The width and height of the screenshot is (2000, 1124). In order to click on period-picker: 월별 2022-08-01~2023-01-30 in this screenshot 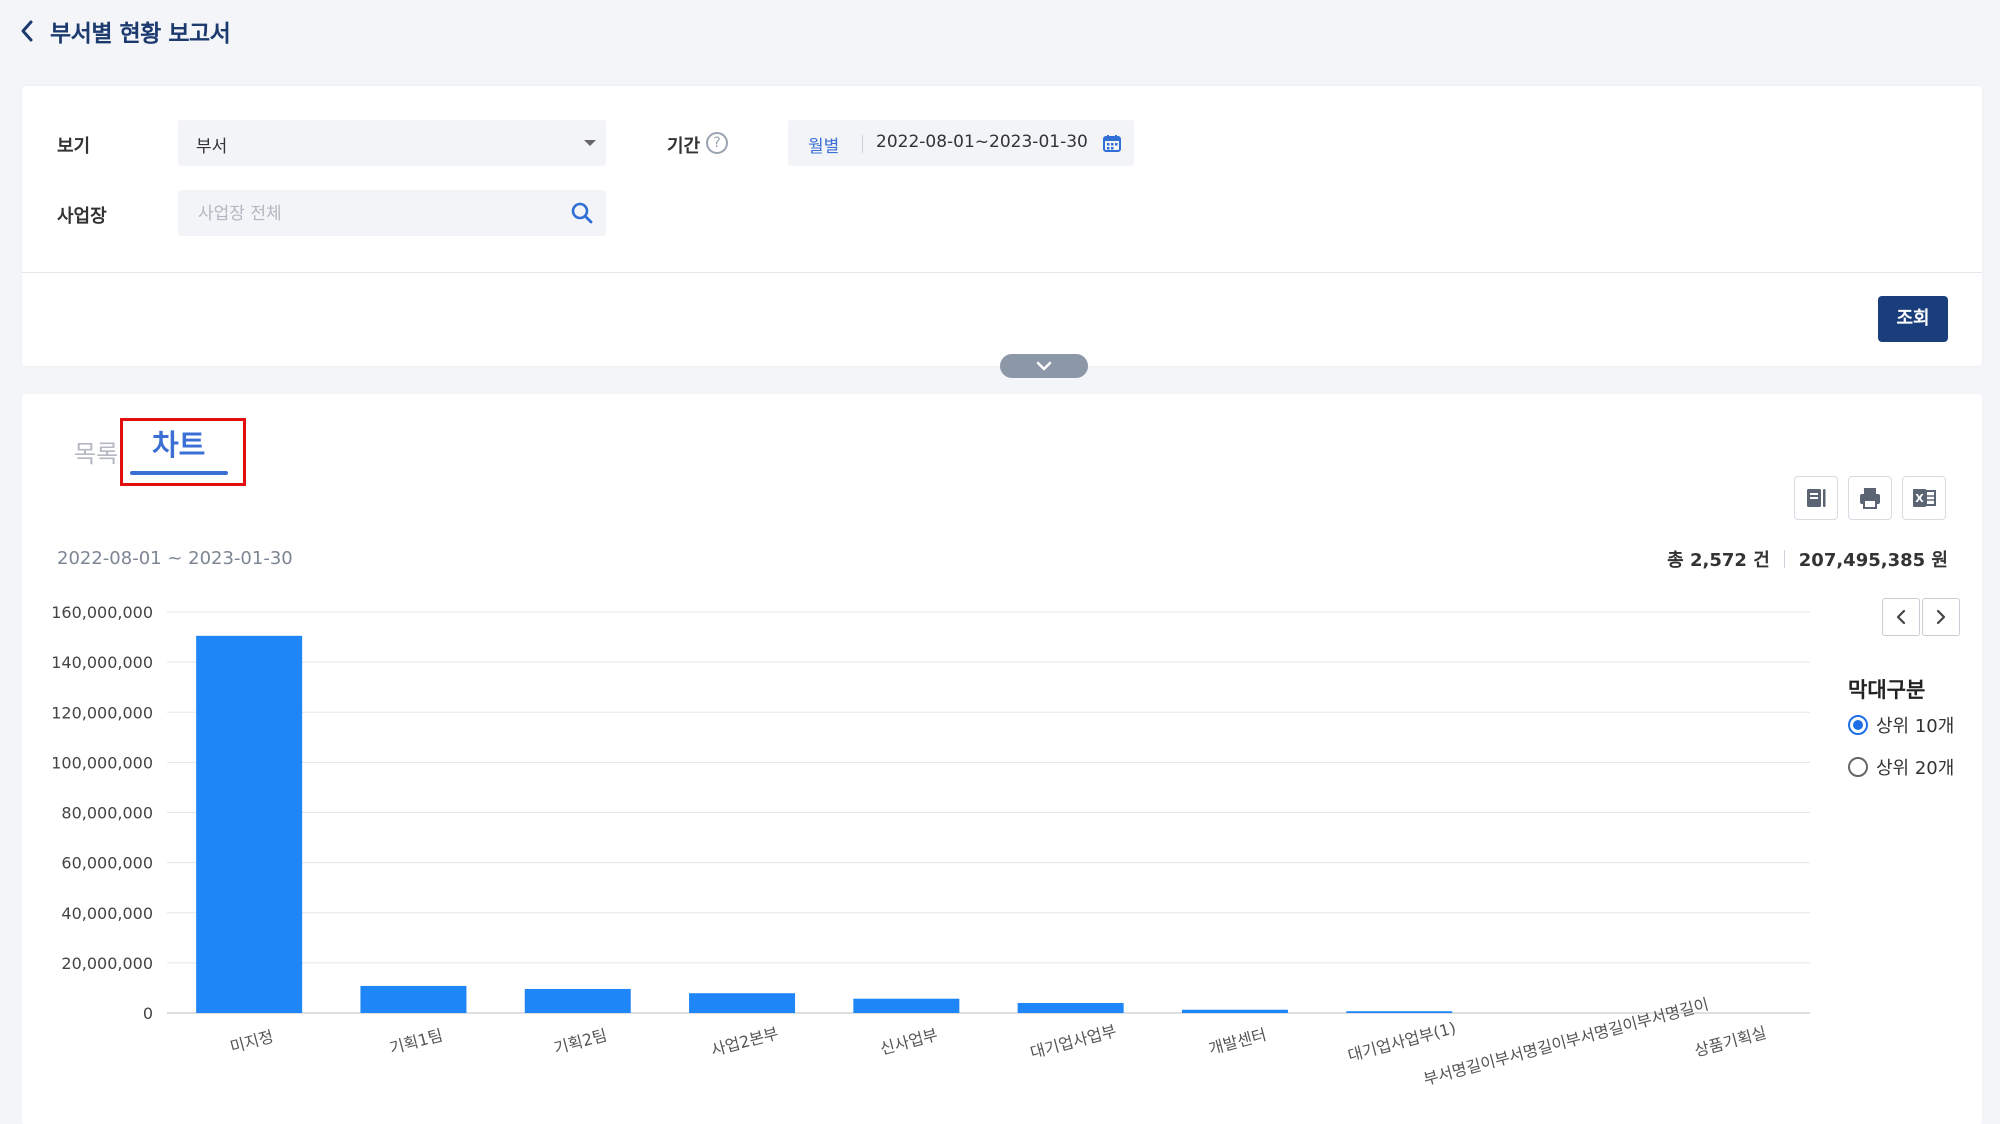, I will do `click(961, 143)`.